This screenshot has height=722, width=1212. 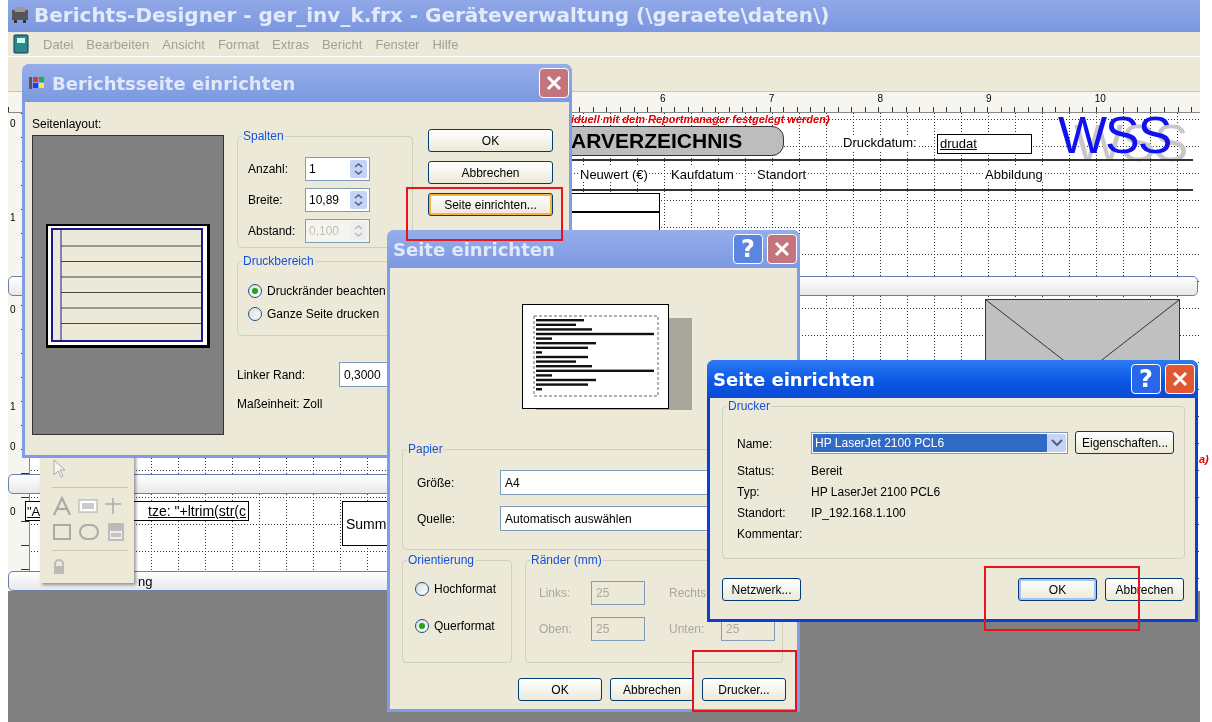 What do you see at coordinates (337, 200) in the screenshot?
I see `number-field: 10,89` at bounding box center [337, 200].